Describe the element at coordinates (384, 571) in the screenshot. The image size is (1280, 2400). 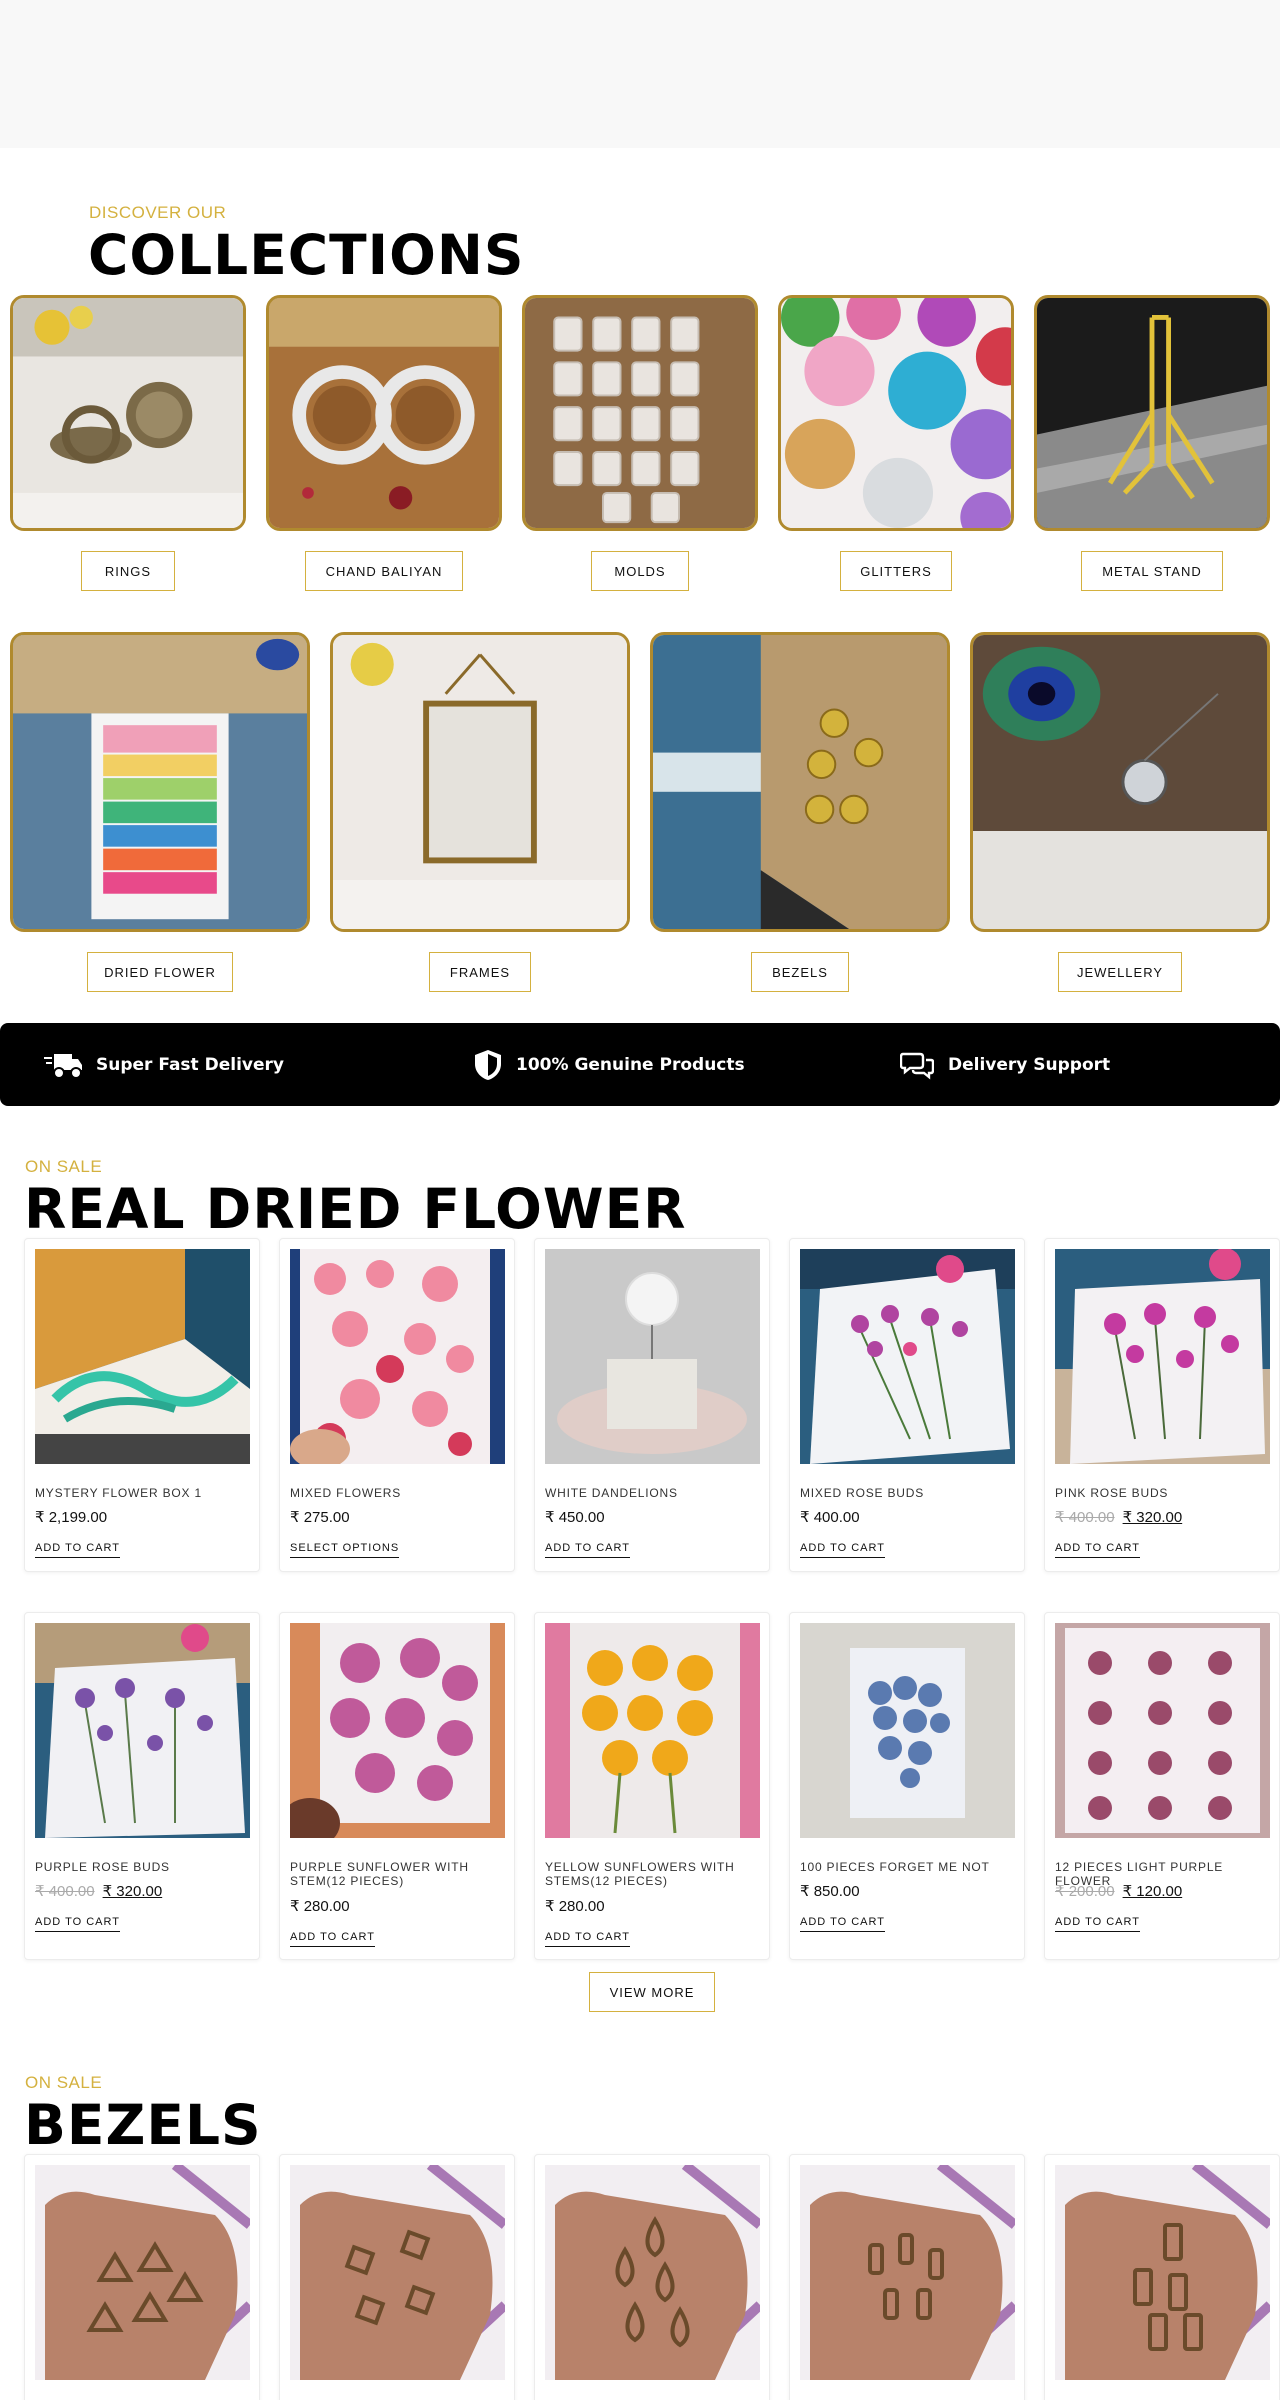
I see `collection-button: CHAND BALIYAN` at that location.